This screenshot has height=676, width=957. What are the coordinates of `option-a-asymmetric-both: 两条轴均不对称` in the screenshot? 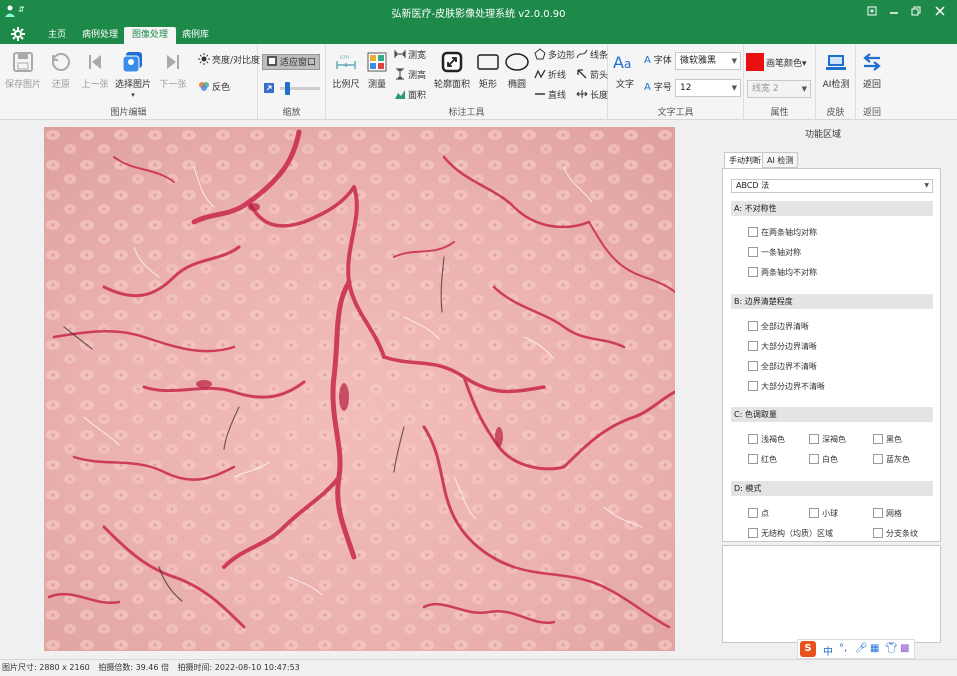 It's located at (782, 272).